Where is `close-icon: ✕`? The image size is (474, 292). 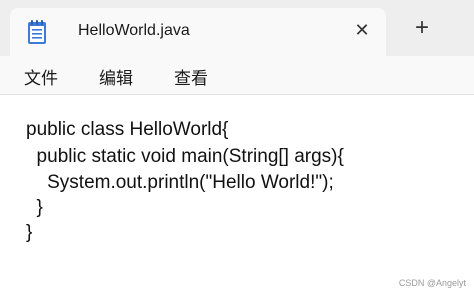 close-icon: ✕ is located at coordinates (362, 30).